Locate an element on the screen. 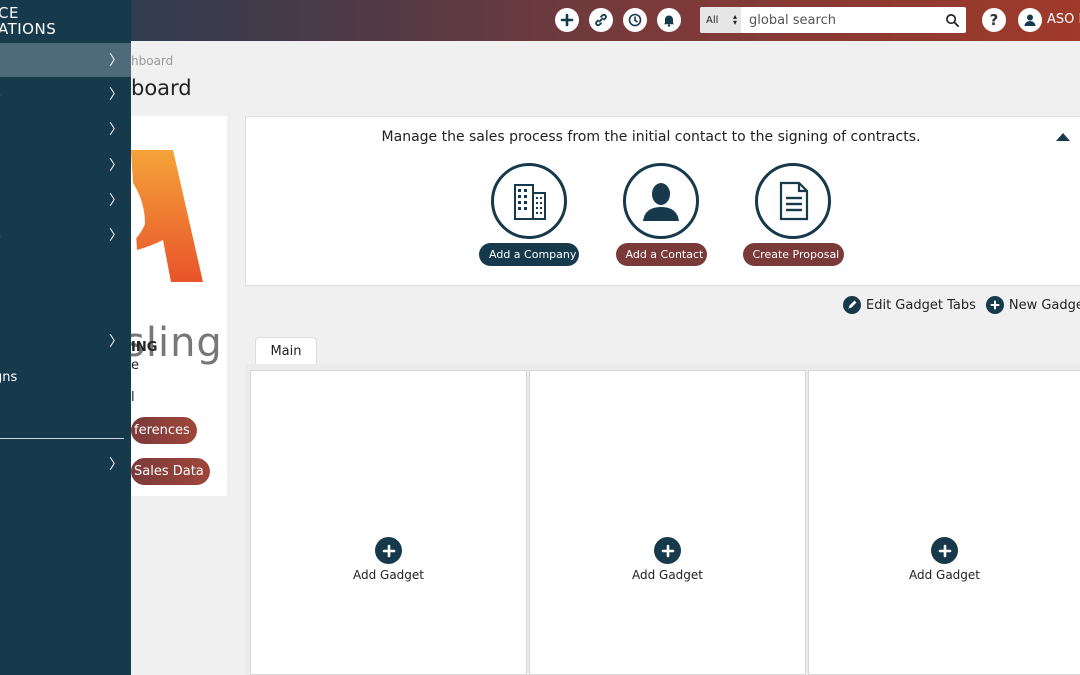 This screenshot has height=675, width=1080. company-info-line: e is located at coordinates (135, 365).